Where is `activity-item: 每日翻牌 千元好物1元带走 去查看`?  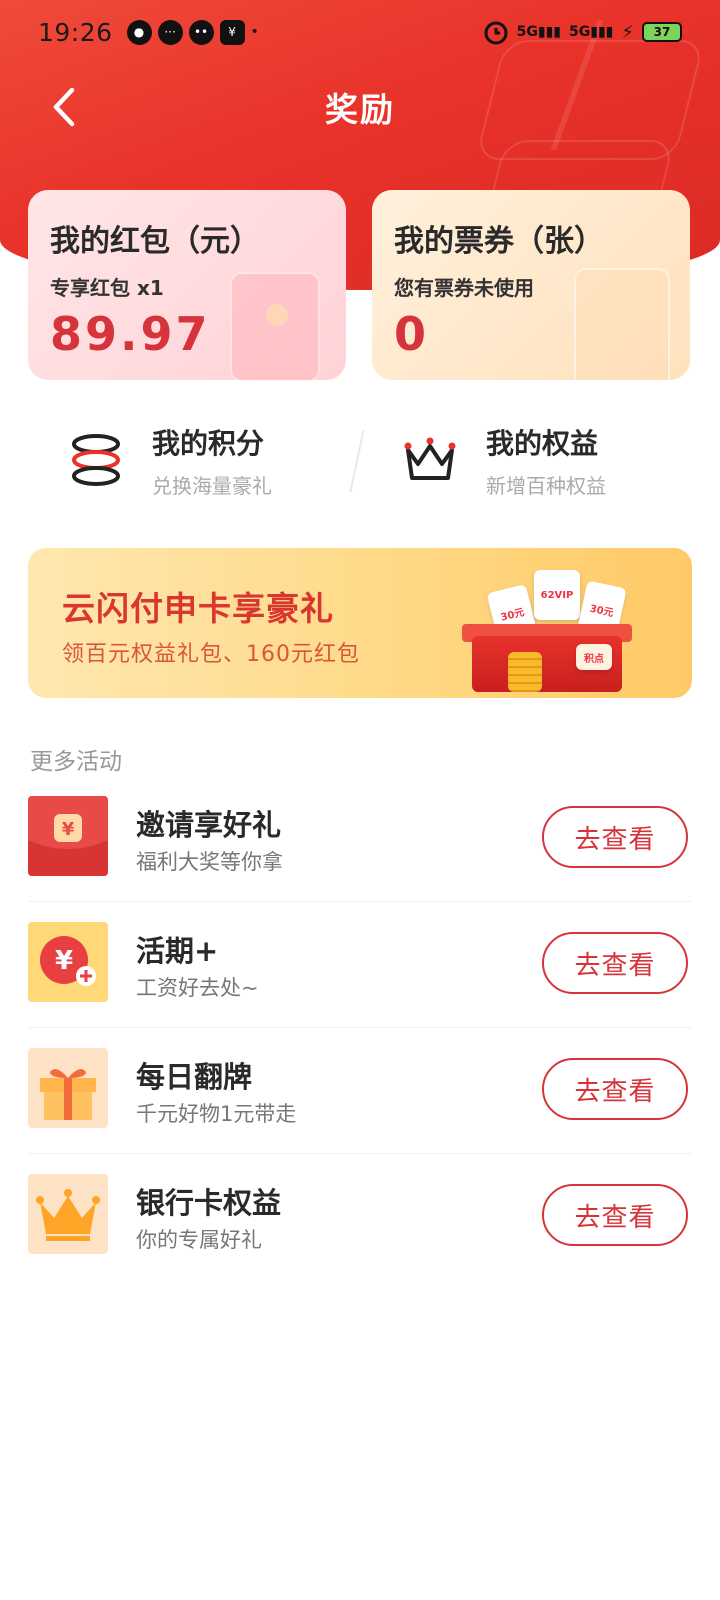
activity-item: 每日翻牌 千元好物1元带走 去查看 is located at coordinates (360, 1091).